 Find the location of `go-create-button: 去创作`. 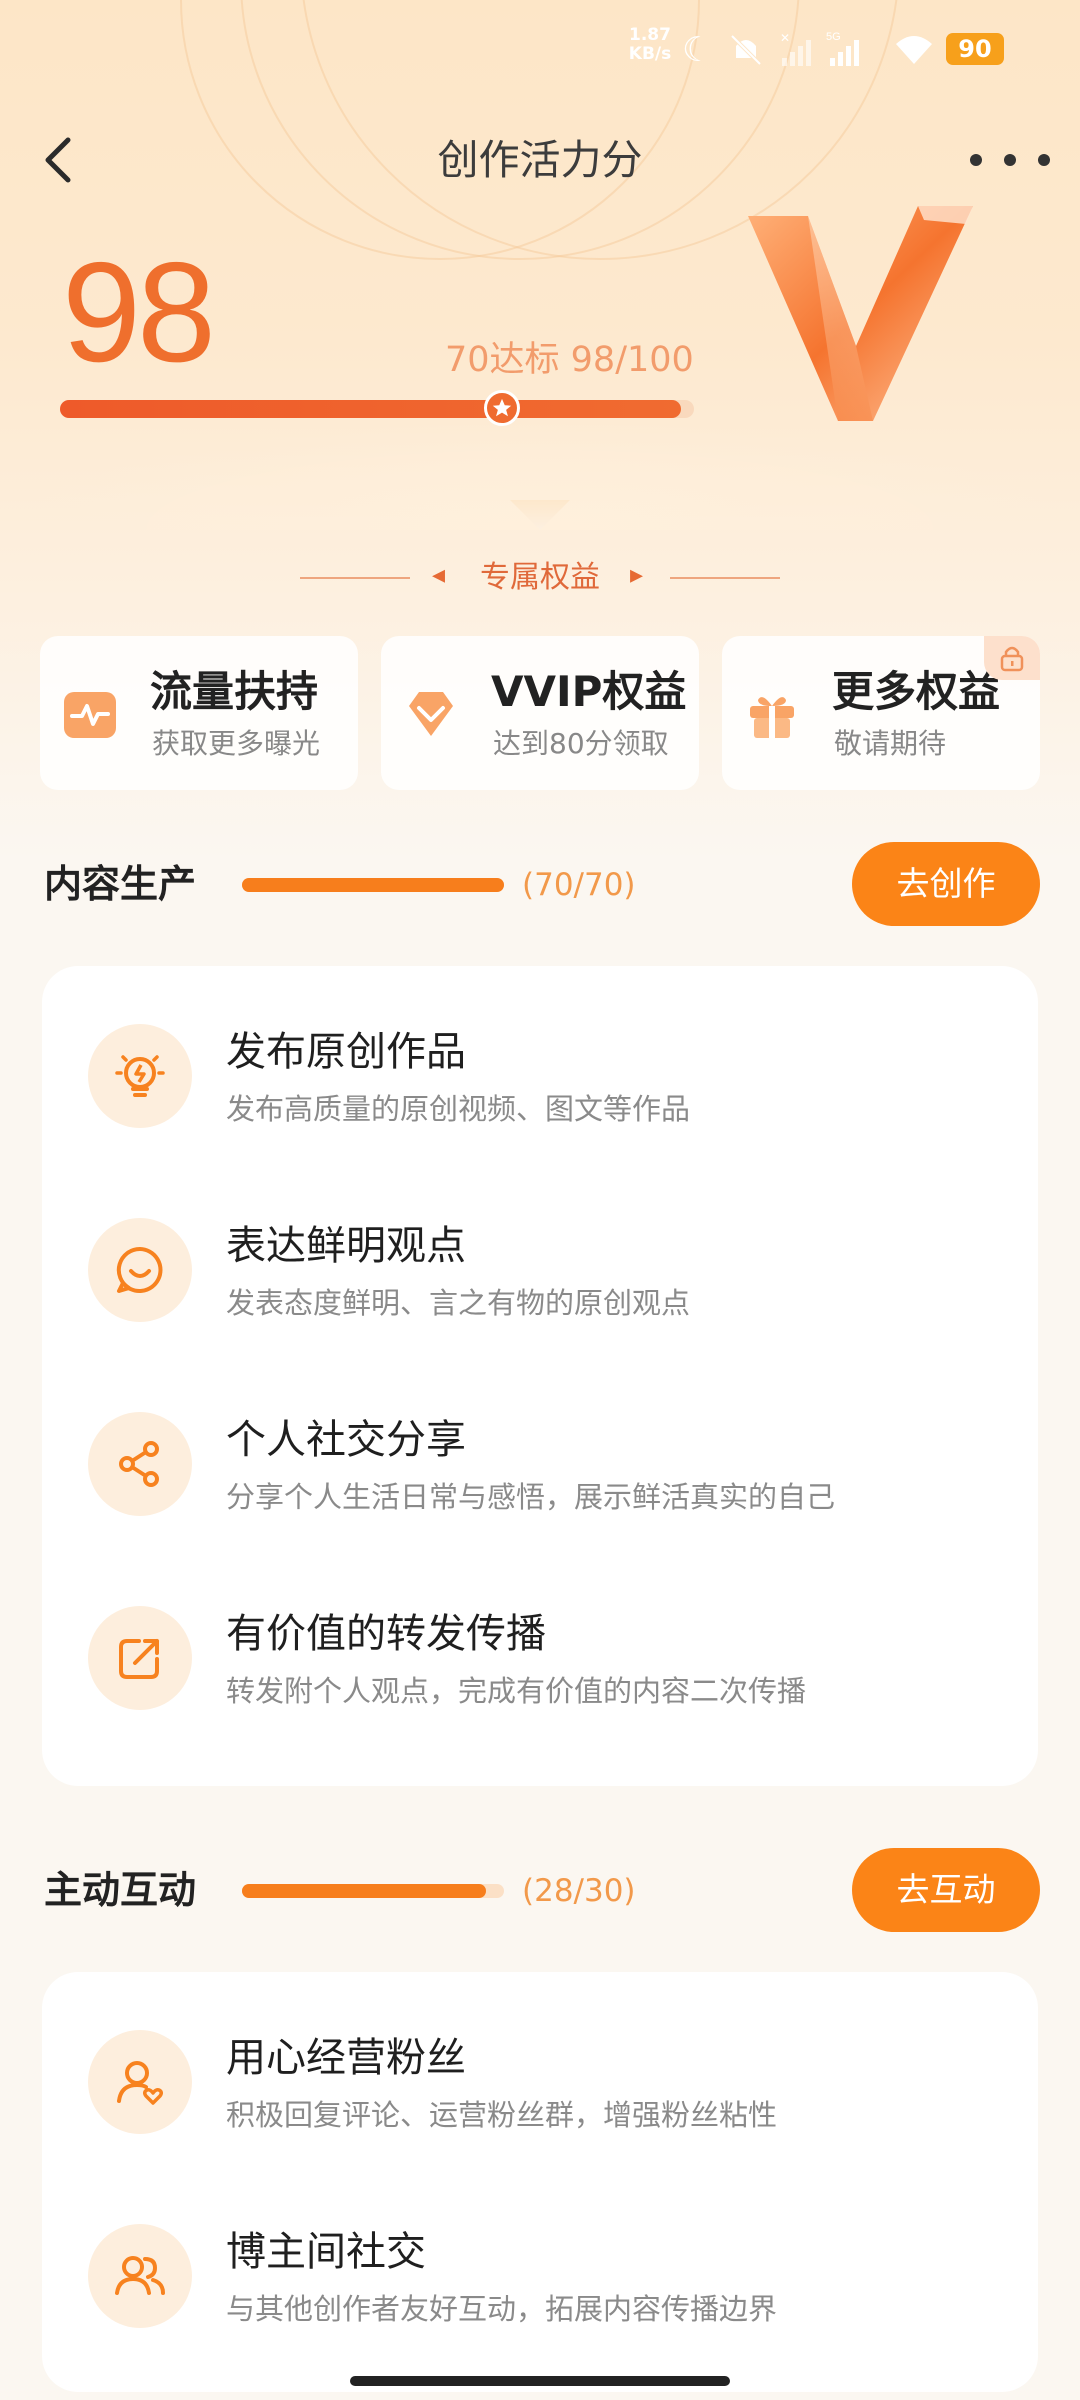

go-create-button: 去创作 is located at coordinates (946, 884).